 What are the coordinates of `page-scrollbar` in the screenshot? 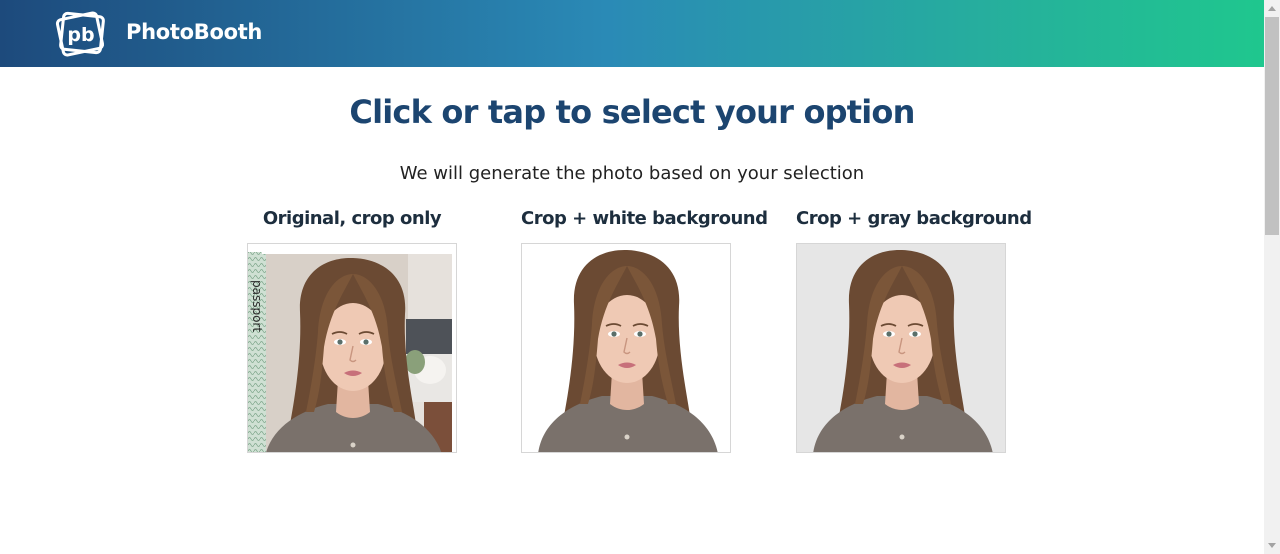 It's located at (1272, 277).